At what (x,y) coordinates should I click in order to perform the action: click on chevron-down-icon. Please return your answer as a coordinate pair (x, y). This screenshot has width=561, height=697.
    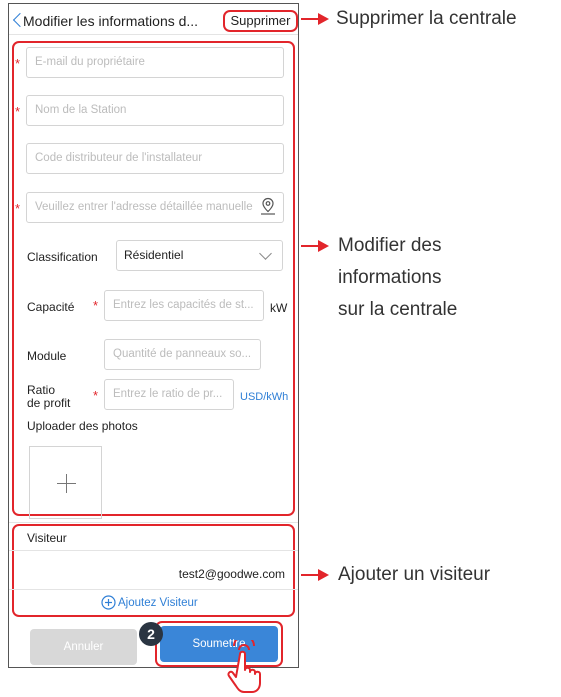
    Looking at the image, I should click on (265, 253).